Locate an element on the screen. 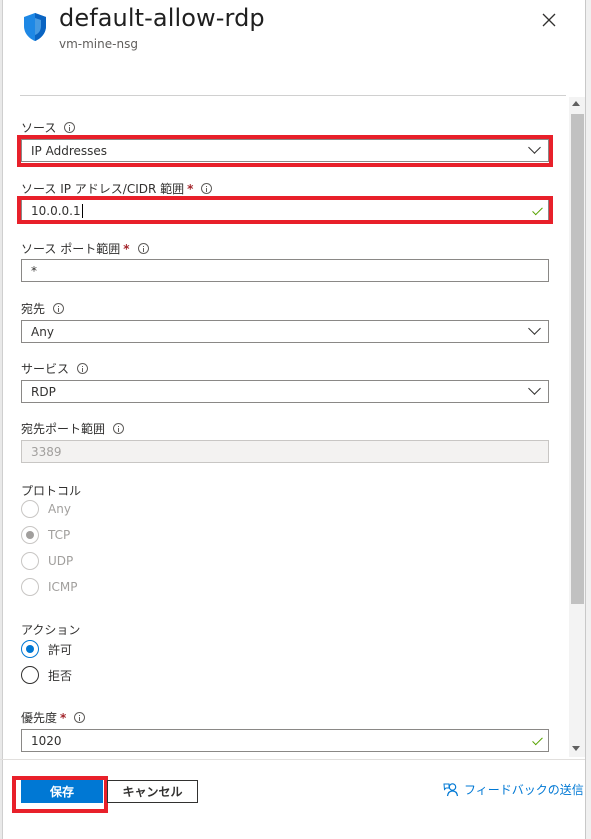 The width and height of the screenshot is (591, 839). action-label: アクション is located at coordinates (50, 629).